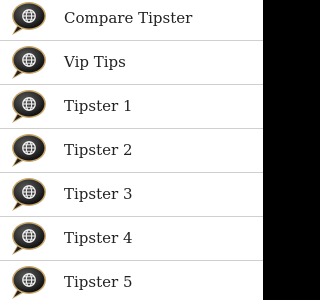 This screenshot has height=300, width=320. I want to click on menu-item-label: Tipster 1, so click(98, 106).